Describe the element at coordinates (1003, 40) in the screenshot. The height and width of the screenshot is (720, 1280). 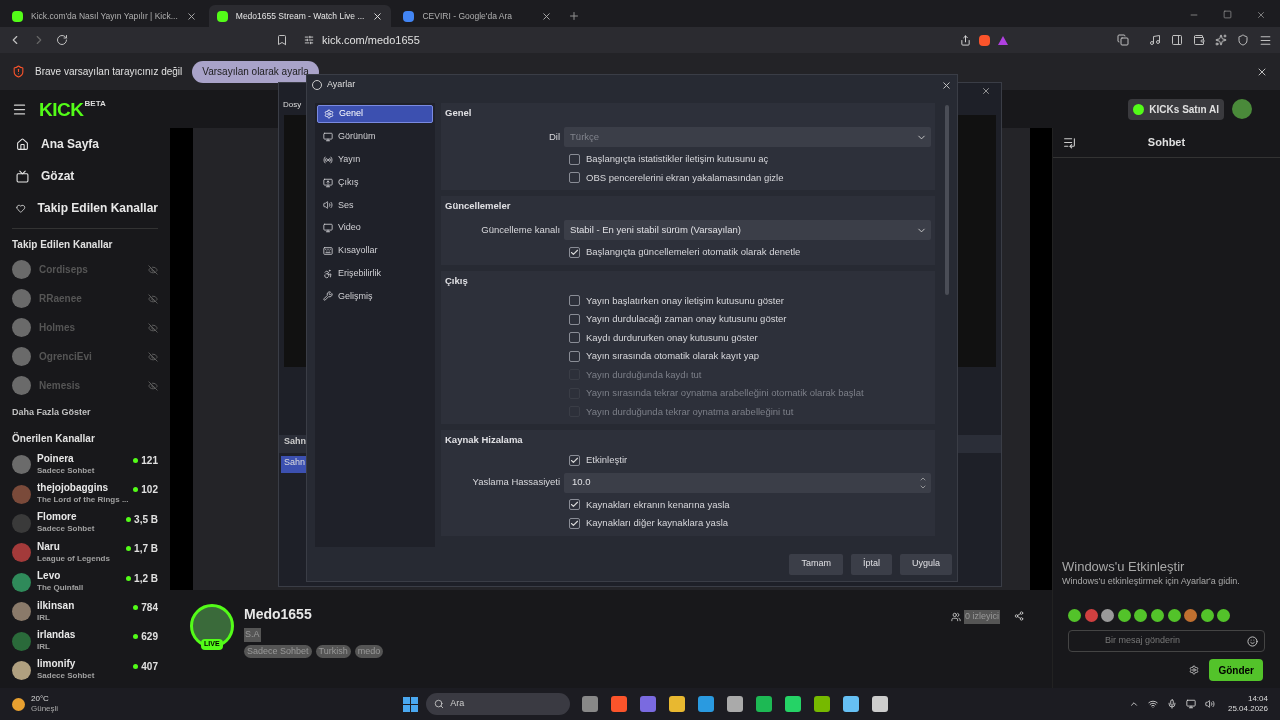
I see `triangle-icon` at that location.